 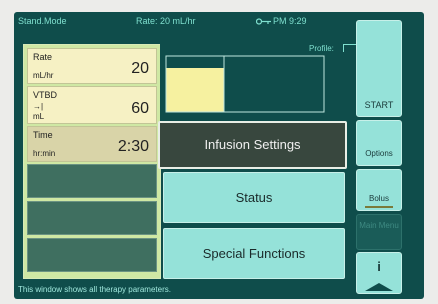 What do you see at coordinates (379, 105) in the screenshot?
I see `start-label: START` at bounding box center [379, 105].